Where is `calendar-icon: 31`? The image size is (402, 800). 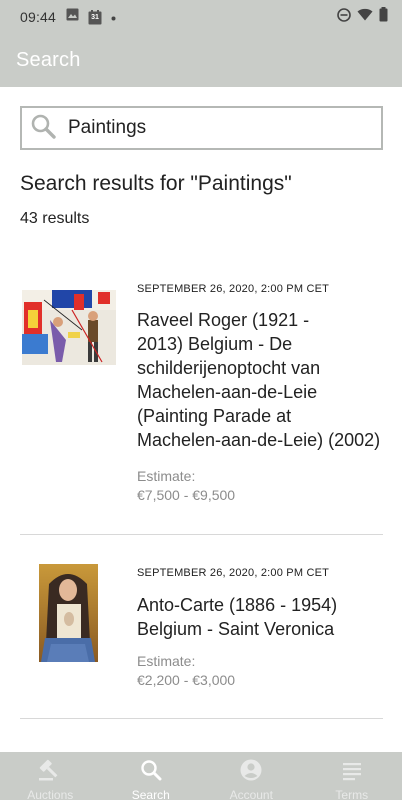 calendar-icon: 31 is located at coordinates (95, 17).